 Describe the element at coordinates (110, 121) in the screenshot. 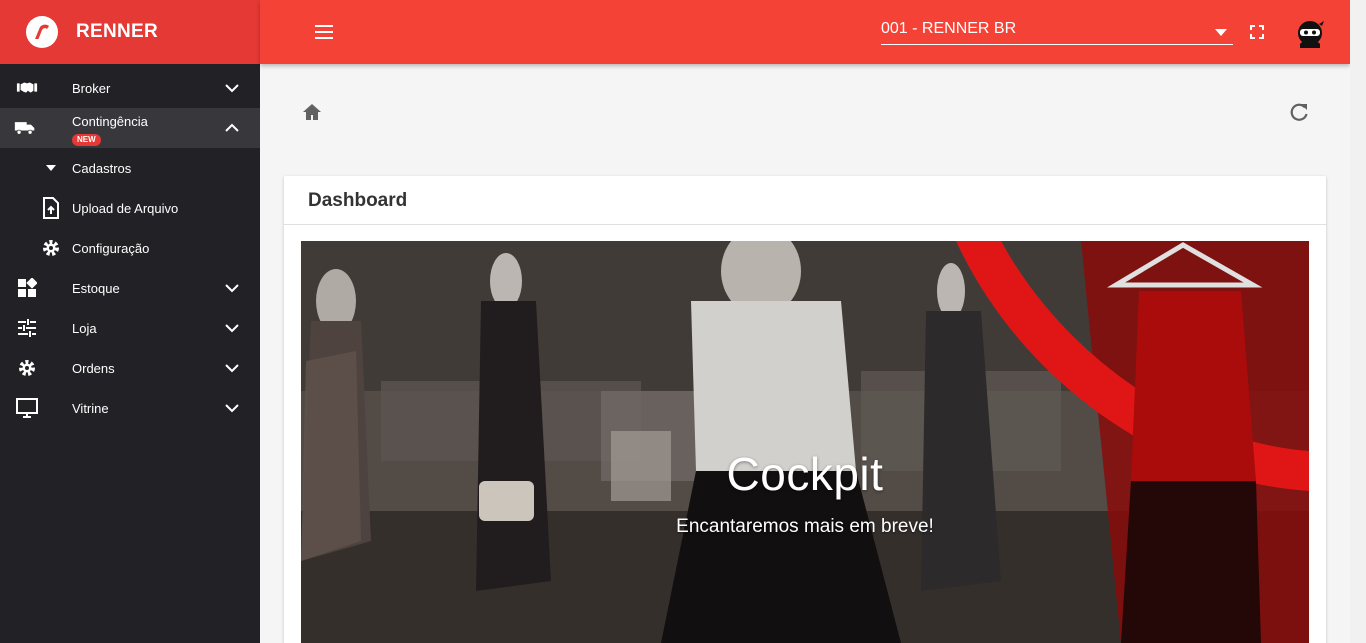

I see `sidebar-item-label: Contingência` at that location.